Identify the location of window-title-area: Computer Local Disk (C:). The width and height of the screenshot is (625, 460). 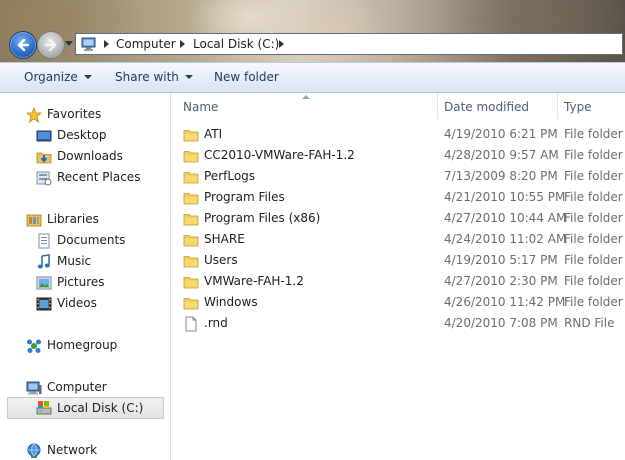
(312, 31).